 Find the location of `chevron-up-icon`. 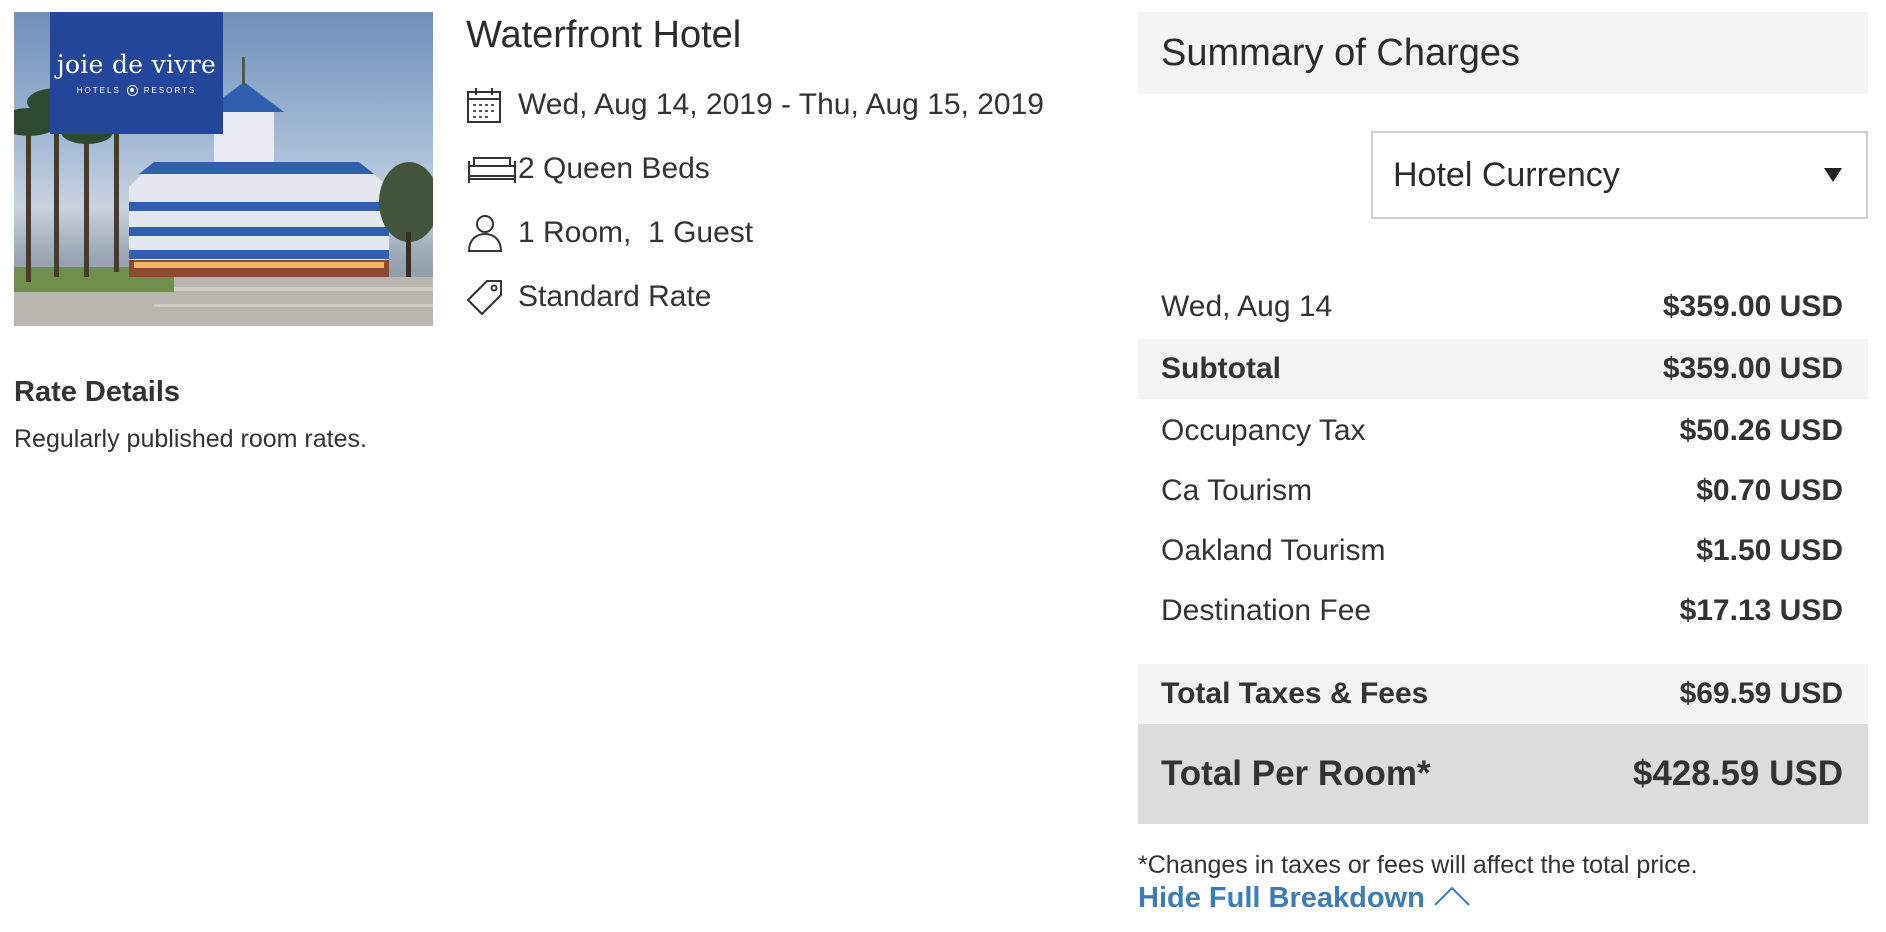

chevron-up-icon is located at coordinates (1452, 898).